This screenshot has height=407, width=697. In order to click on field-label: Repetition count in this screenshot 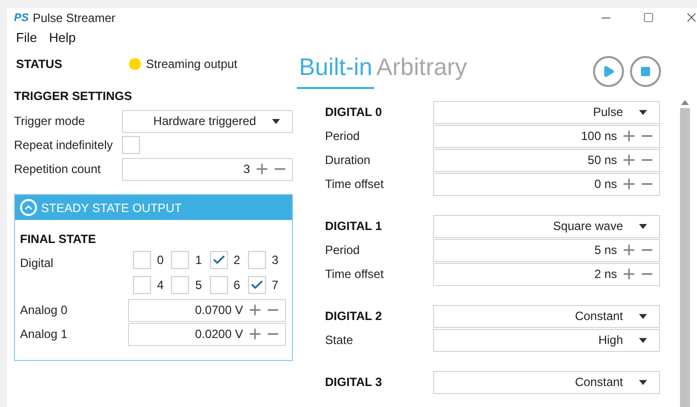, I will do `click(58, 169)`.